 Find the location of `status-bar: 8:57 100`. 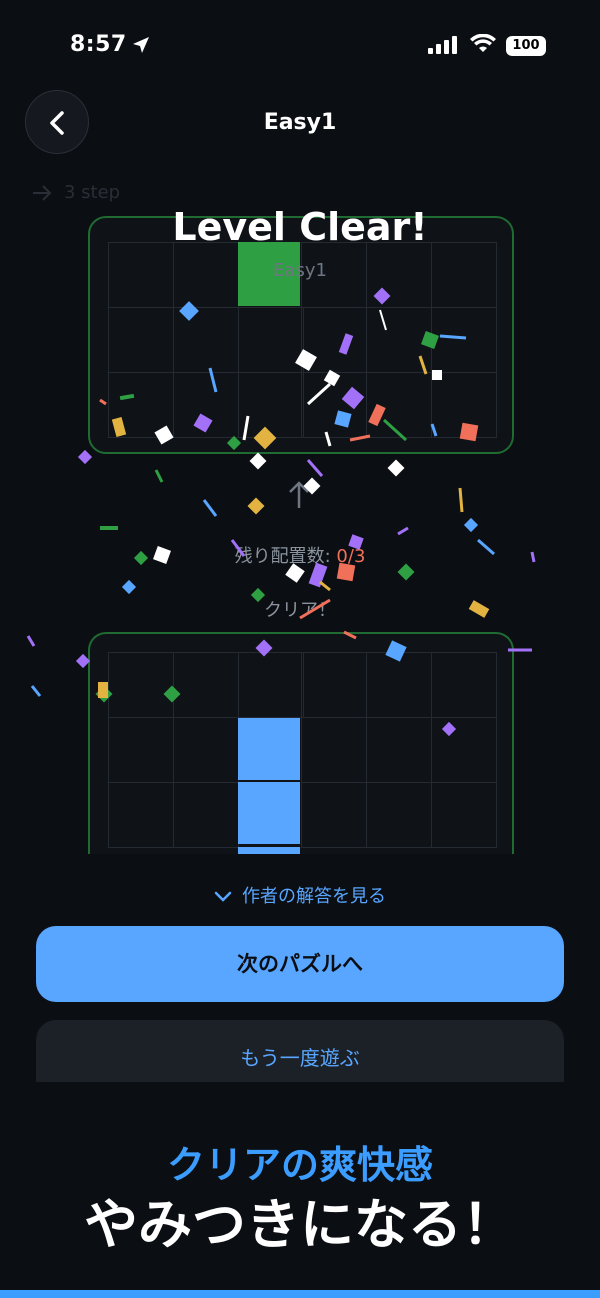

status-bar: 8:57 100 is located at coordinates (300, 45).